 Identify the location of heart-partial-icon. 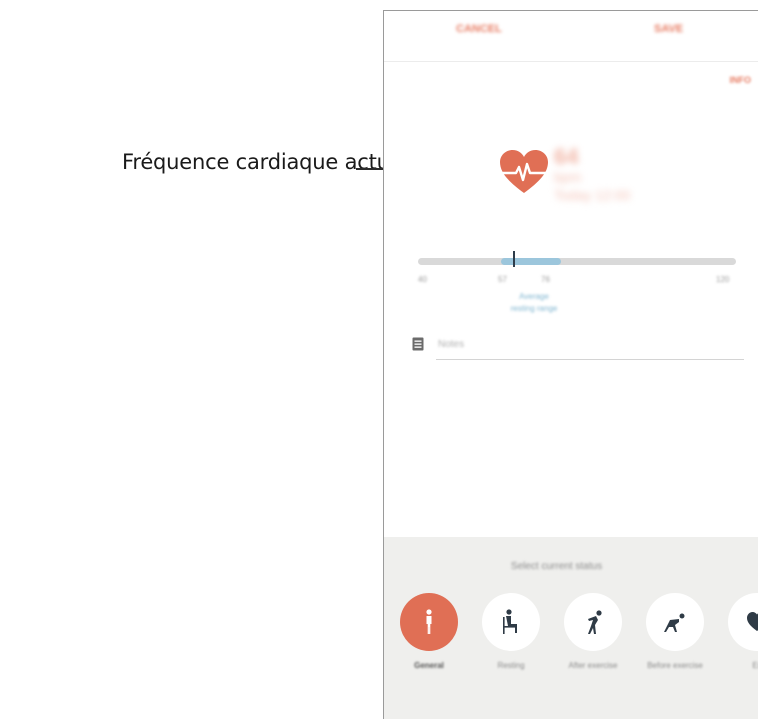
(752, 621).